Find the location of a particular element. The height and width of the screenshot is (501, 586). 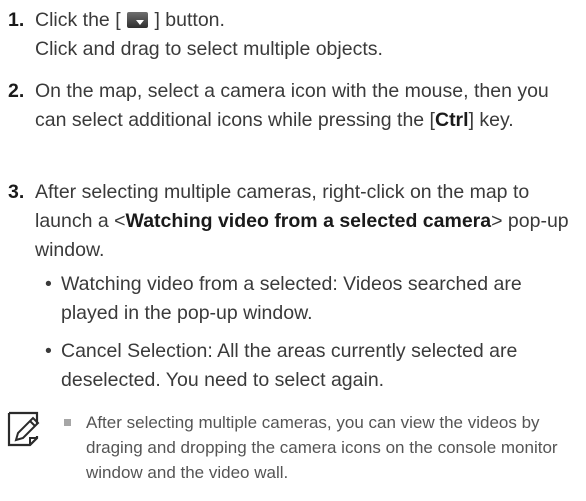

step-1-line-1: Click the [ ] button. is located at coordinates (306, 20).